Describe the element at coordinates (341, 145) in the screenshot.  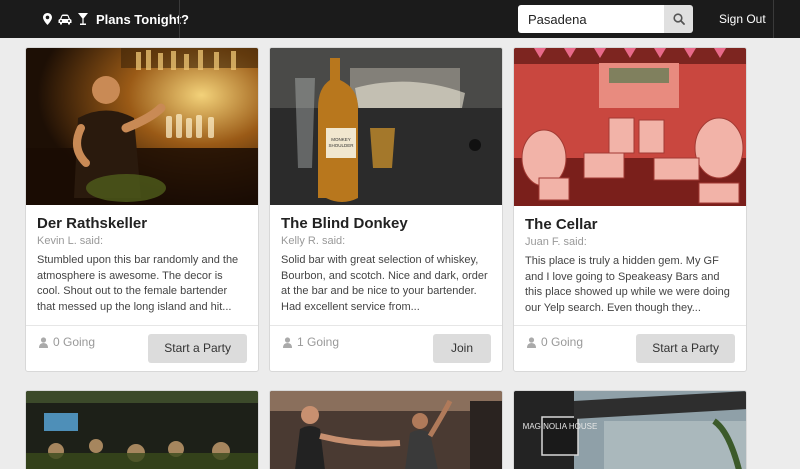
I see `svg-text: SHOULDER` at that location.